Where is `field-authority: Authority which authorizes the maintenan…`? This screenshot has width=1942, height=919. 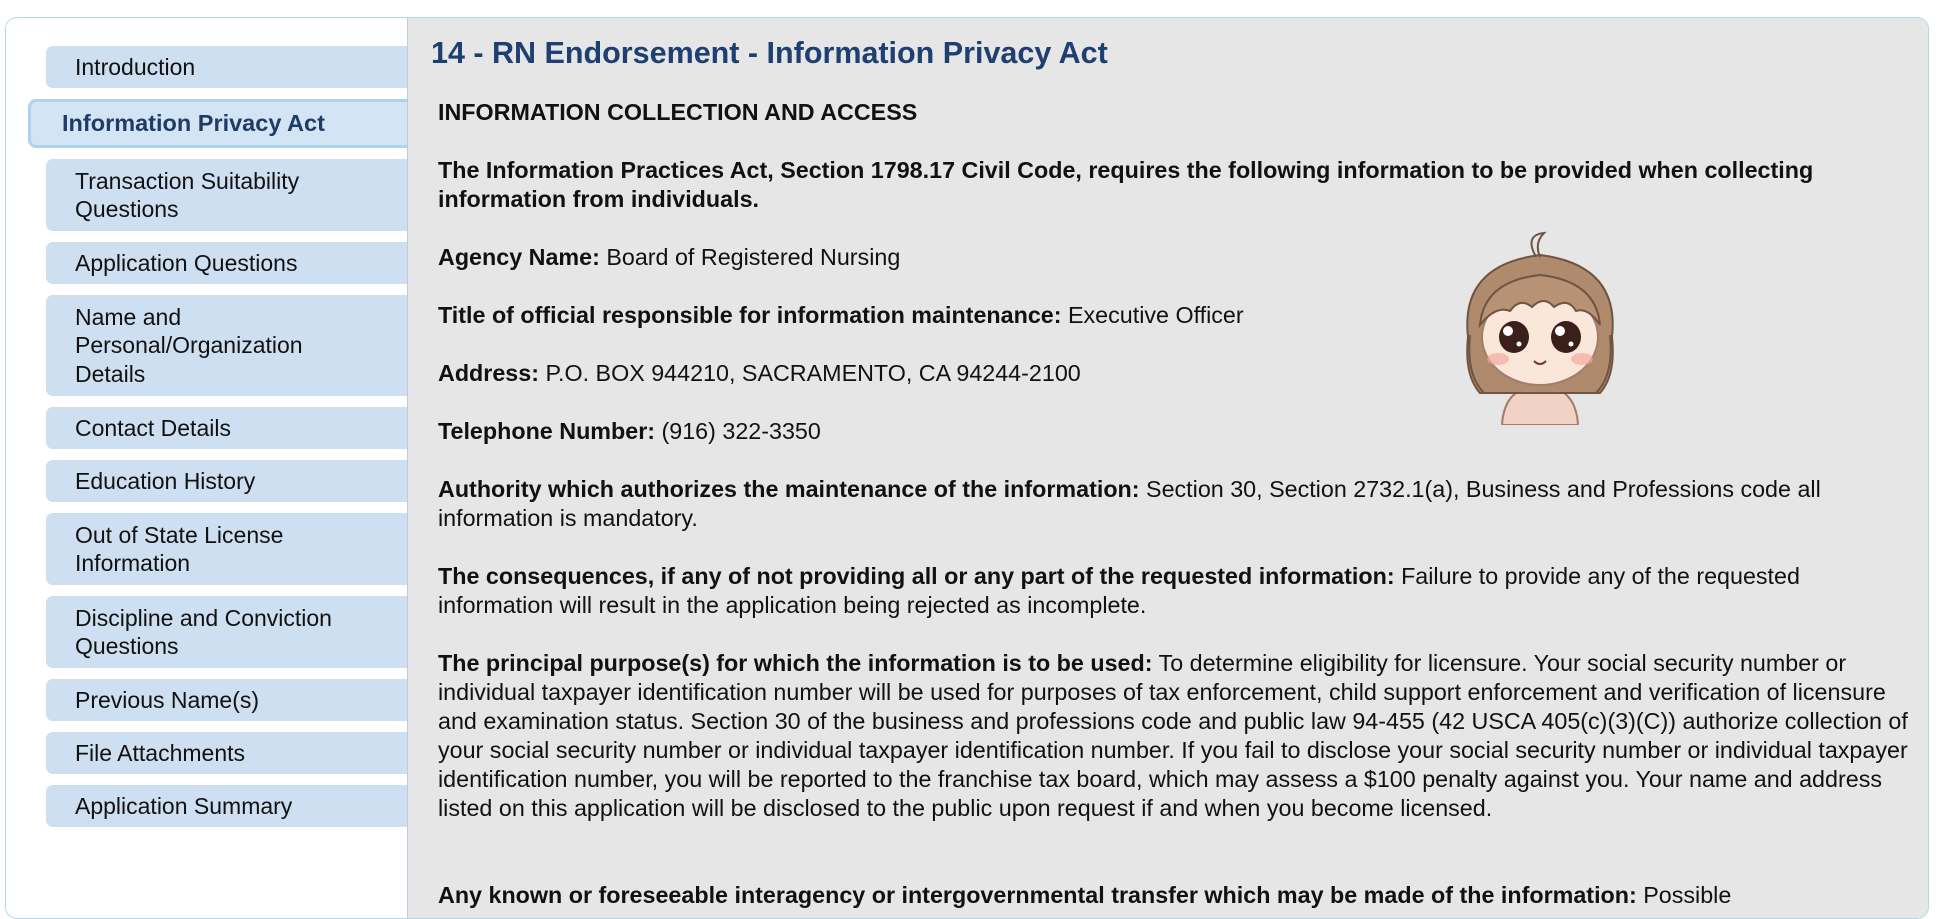
field-authority: Authority which authorizes the maintenan… is located at coordinates (1178, 504).